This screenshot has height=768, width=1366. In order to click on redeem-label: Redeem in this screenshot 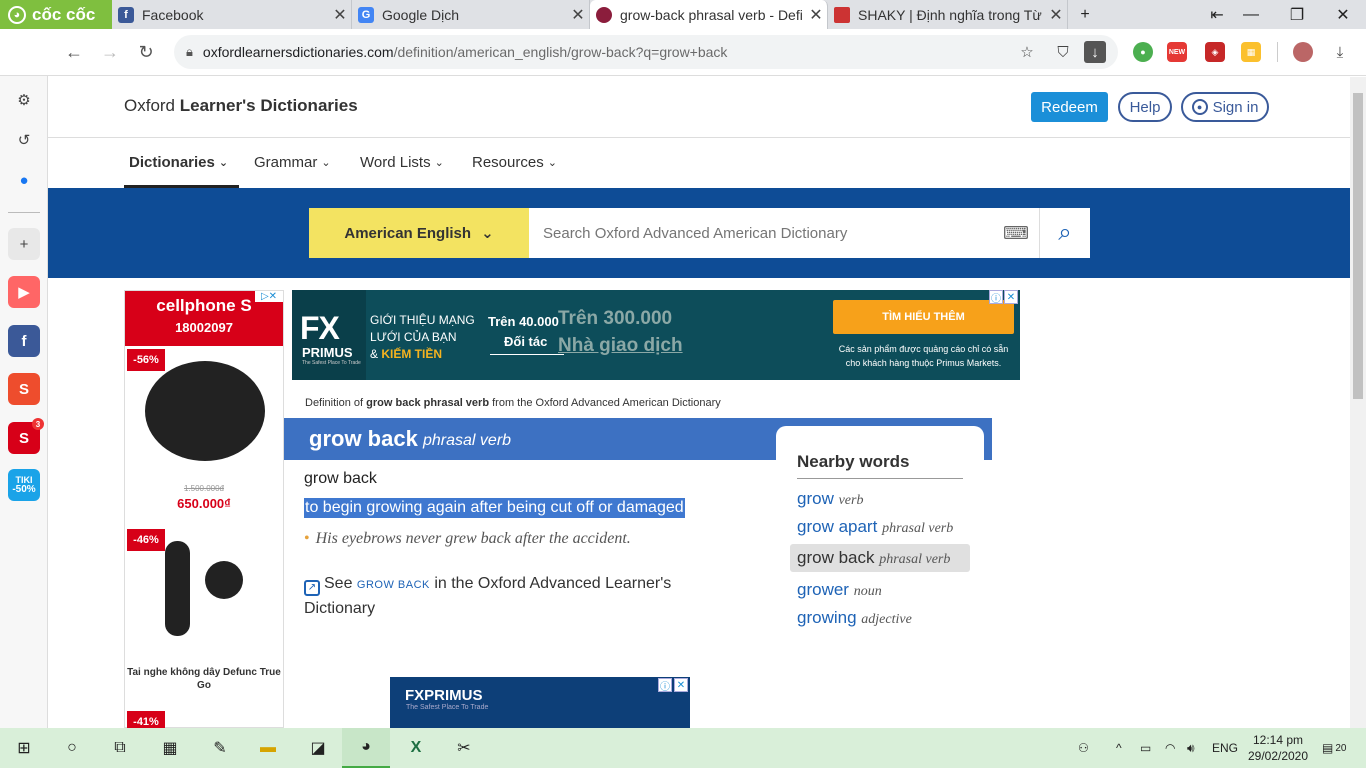, I will do `click(1069, 107)`.